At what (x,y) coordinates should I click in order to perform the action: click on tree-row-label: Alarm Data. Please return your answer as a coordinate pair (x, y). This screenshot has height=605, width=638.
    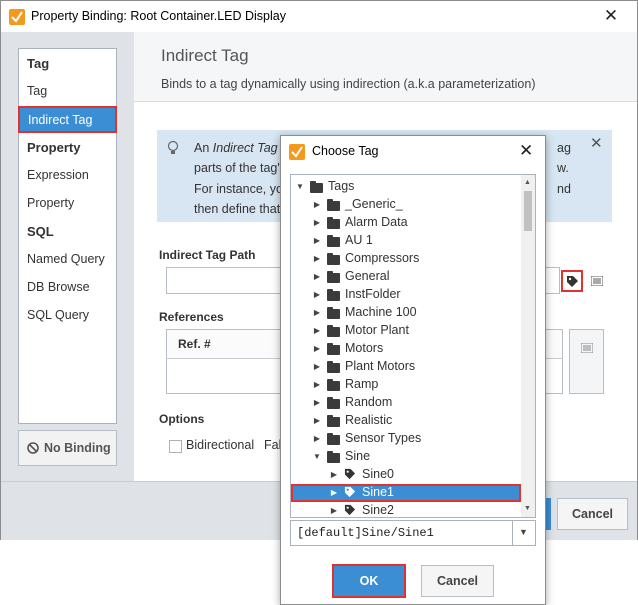
    Looking at the image, I should click on (376, 222).